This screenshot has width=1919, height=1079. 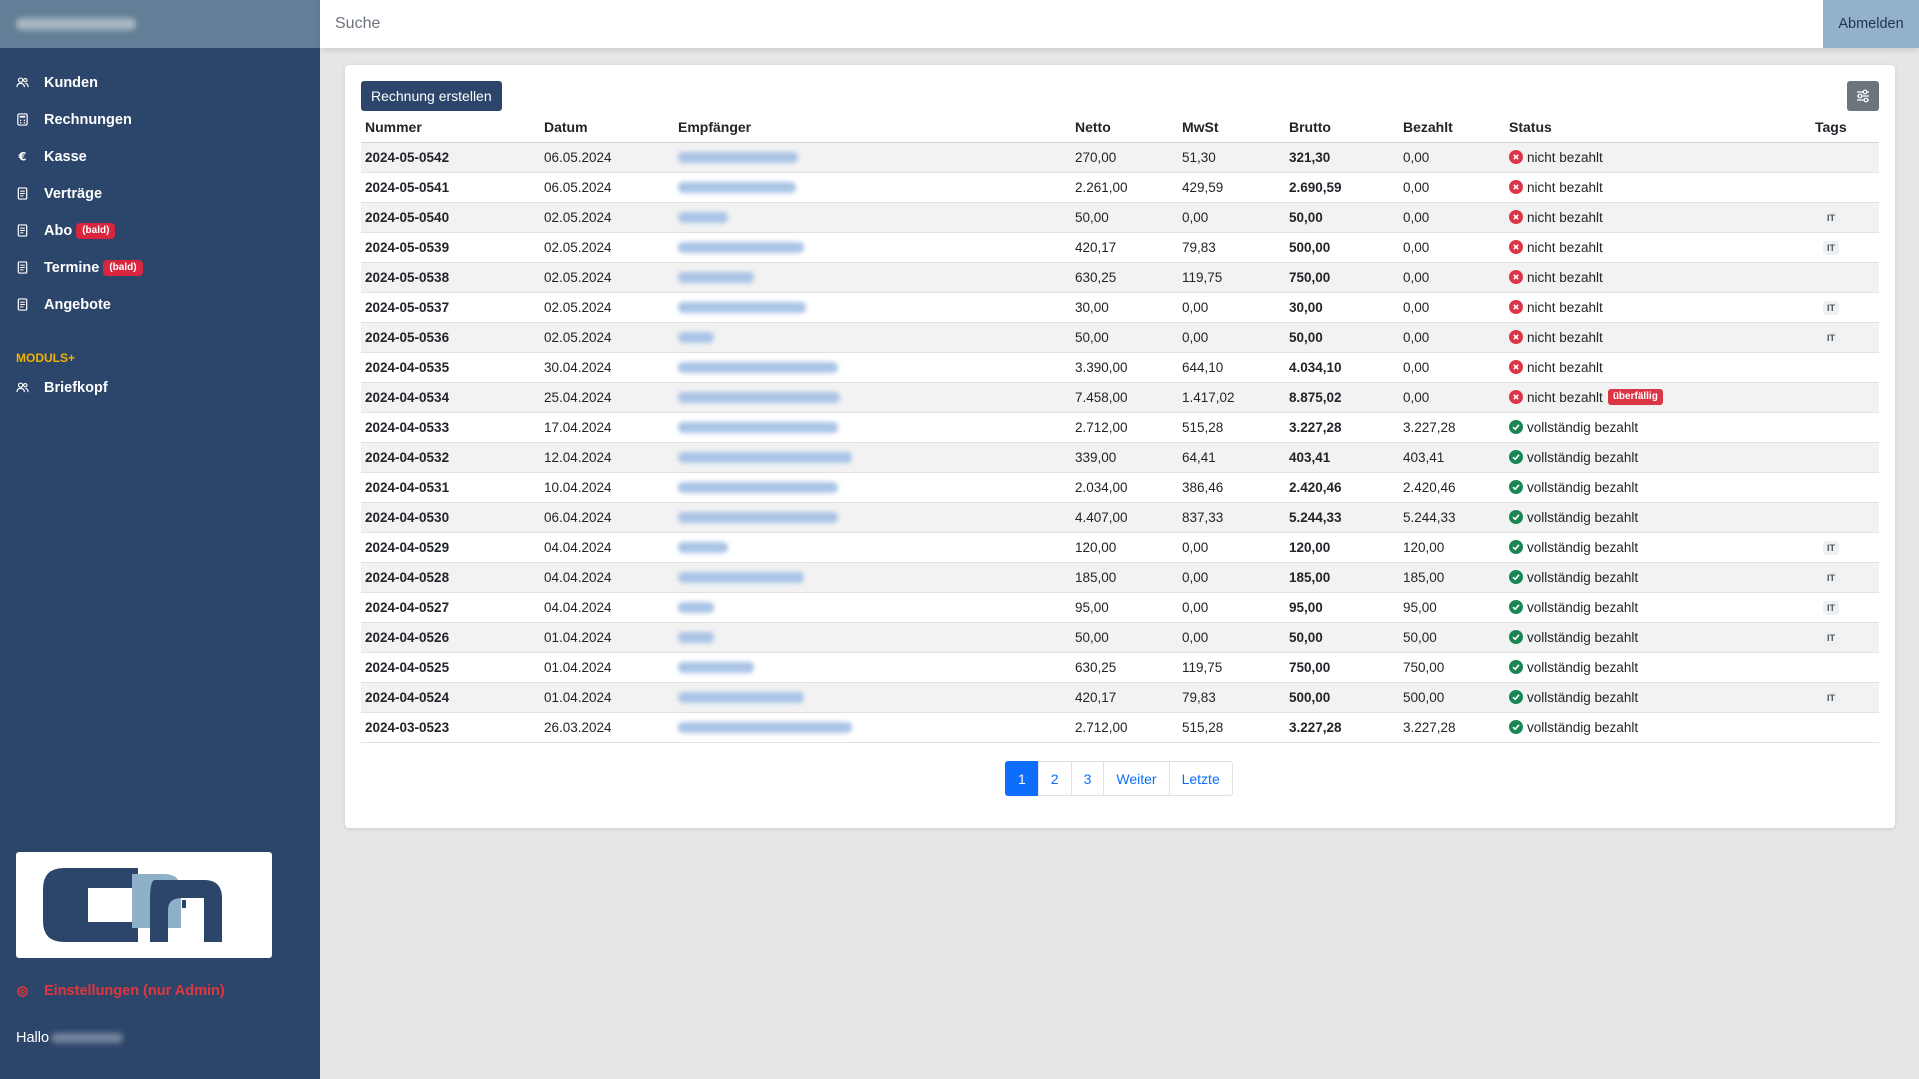 I want to click on sidebar-item-vertraege: Verträge, so click(x=160, y=193).